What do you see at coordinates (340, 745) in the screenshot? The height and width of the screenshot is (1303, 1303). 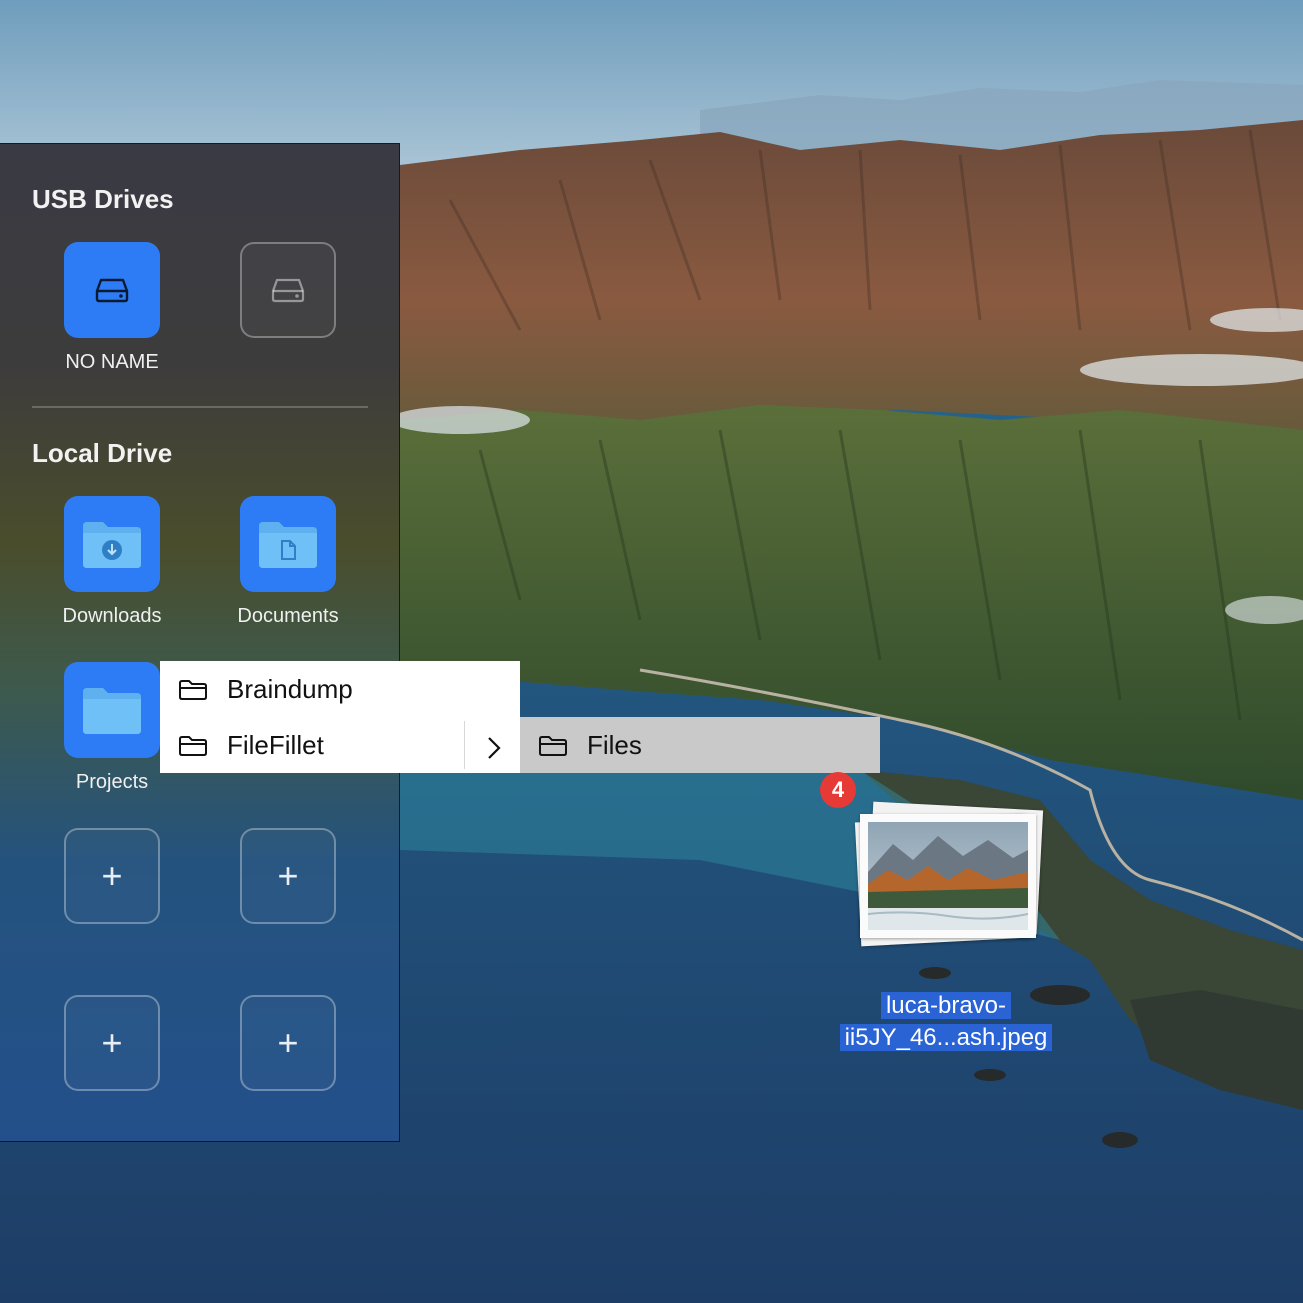 I see `menu-item-filefillet: FileFillet` at bounding box center [340, 745].